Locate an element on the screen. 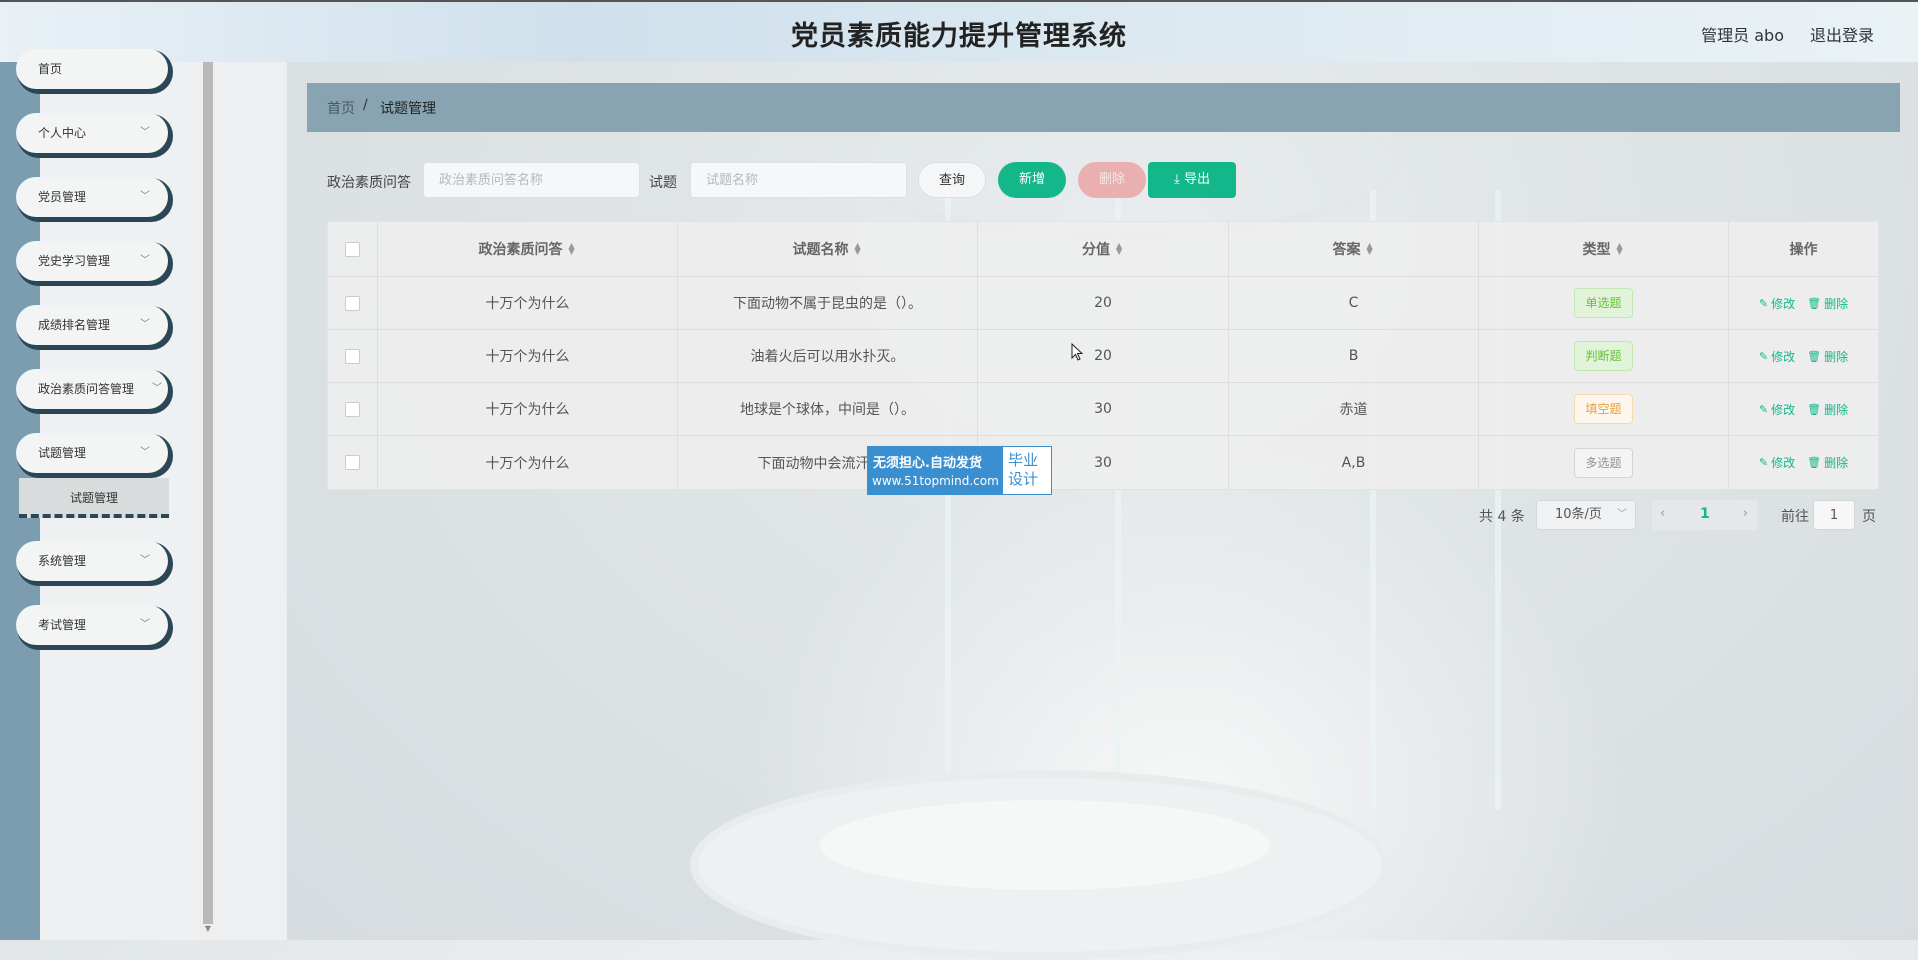  prev-page-icon: ‹ is located at coordinates (1662, 513).